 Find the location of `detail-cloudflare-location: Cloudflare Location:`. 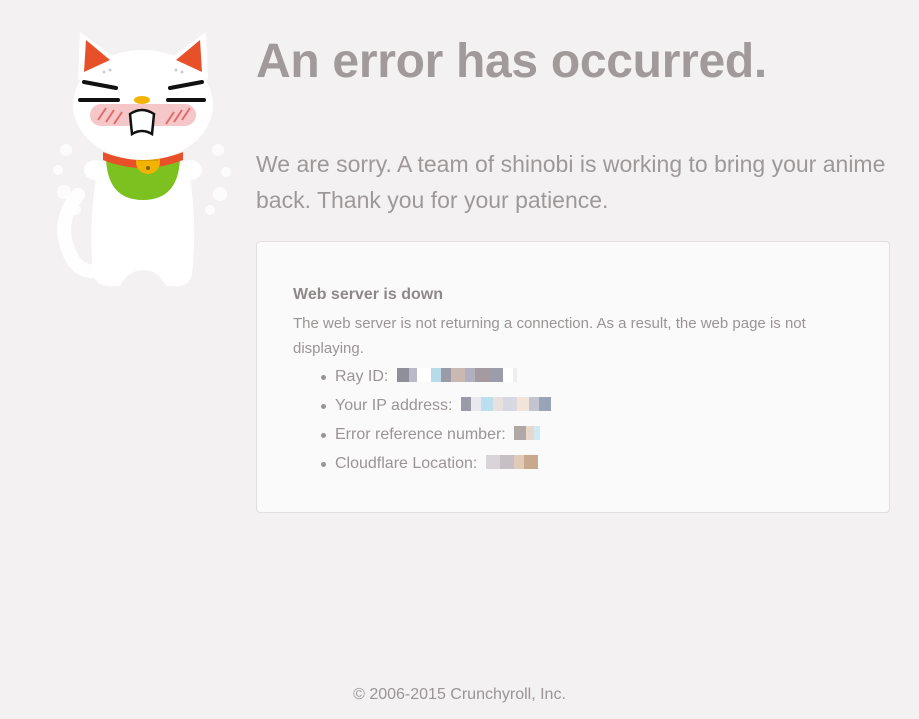

detail-cloudflare-location: Cloudflare Location: is located at coordinates (445, 465).